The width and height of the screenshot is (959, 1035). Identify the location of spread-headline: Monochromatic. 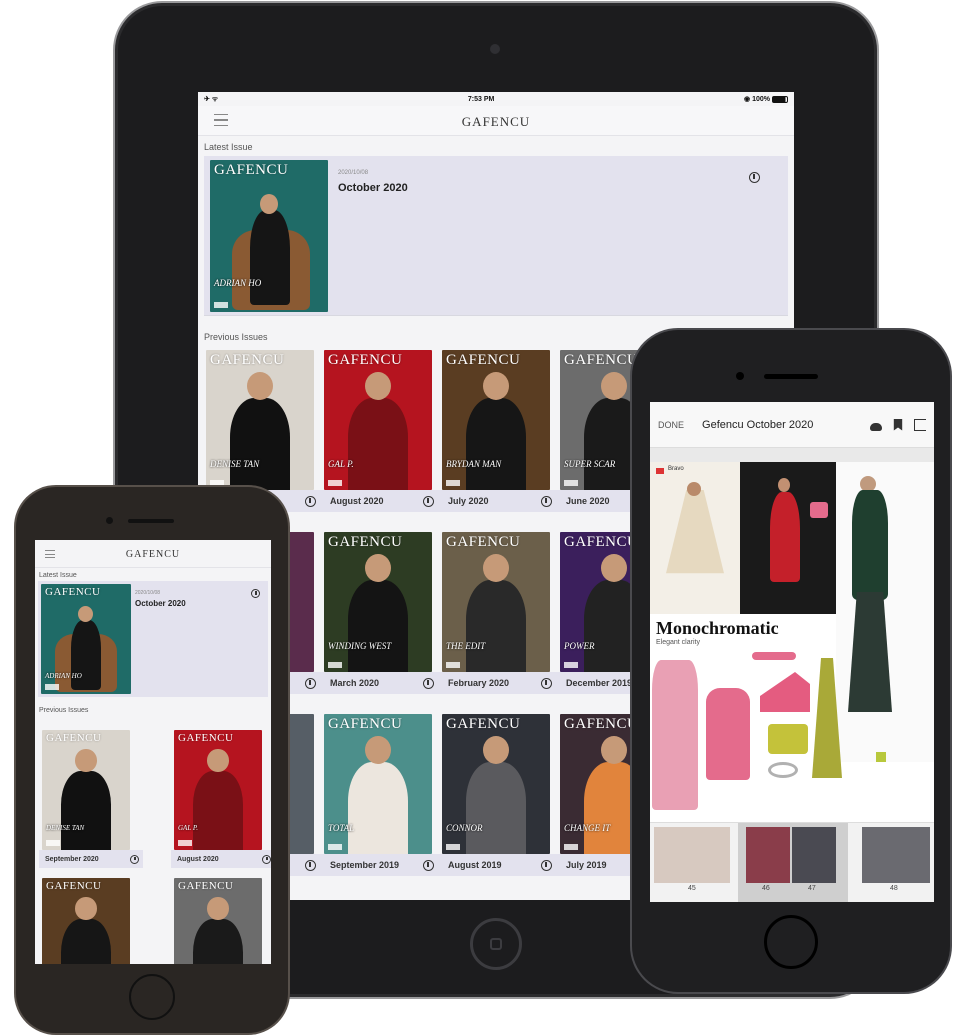
(717, 628).